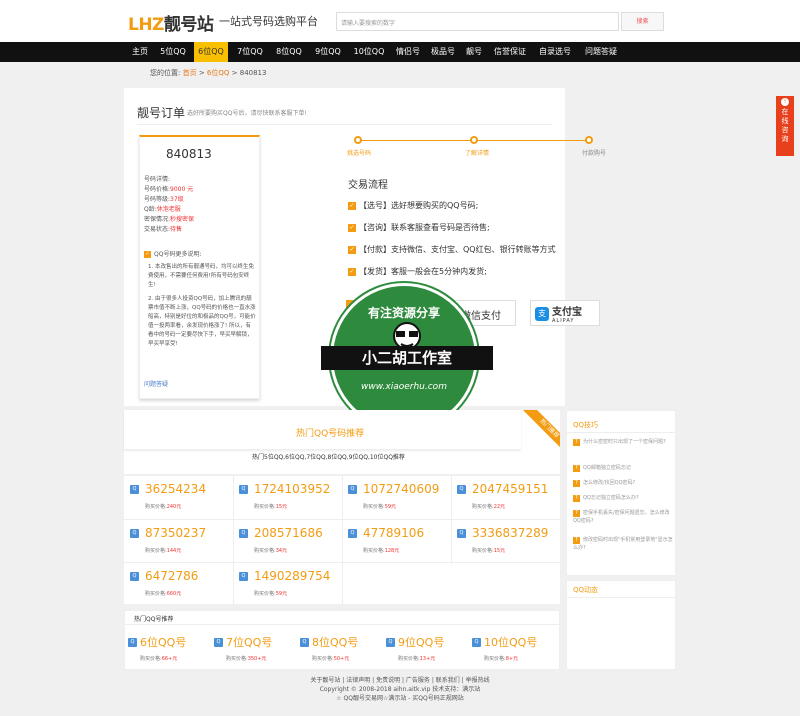 This screenshot has height=716, width=800. What do you see at coordinates (477, 153) in the screenshot?
I see `step-label-2: 了解详情` at bounding box center [477, 153].